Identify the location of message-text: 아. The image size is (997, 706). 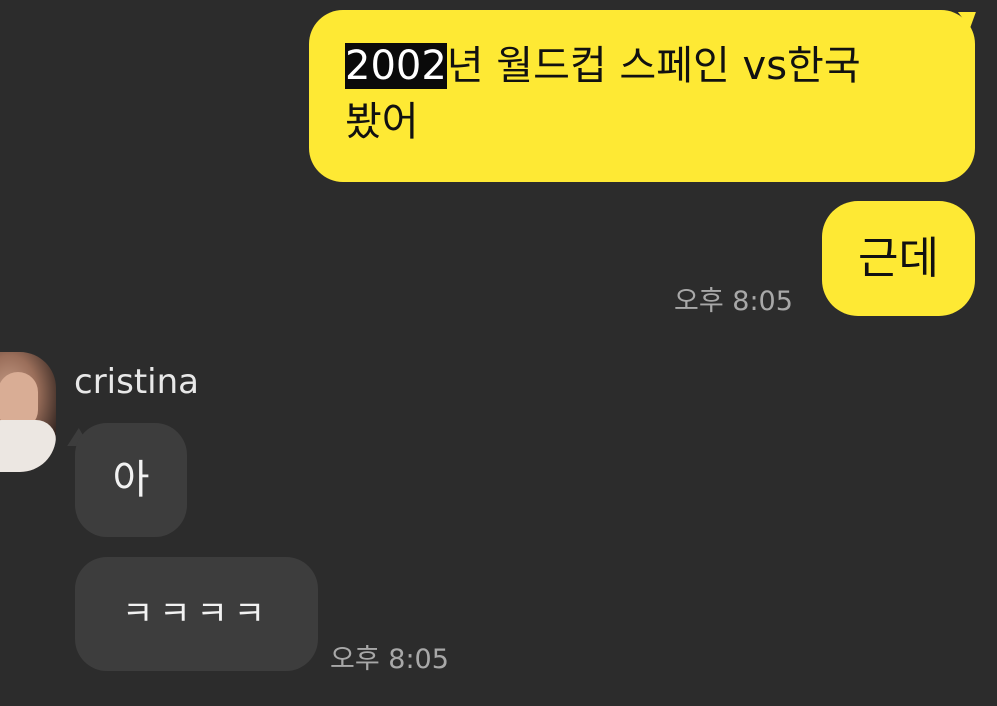
(131, 480).